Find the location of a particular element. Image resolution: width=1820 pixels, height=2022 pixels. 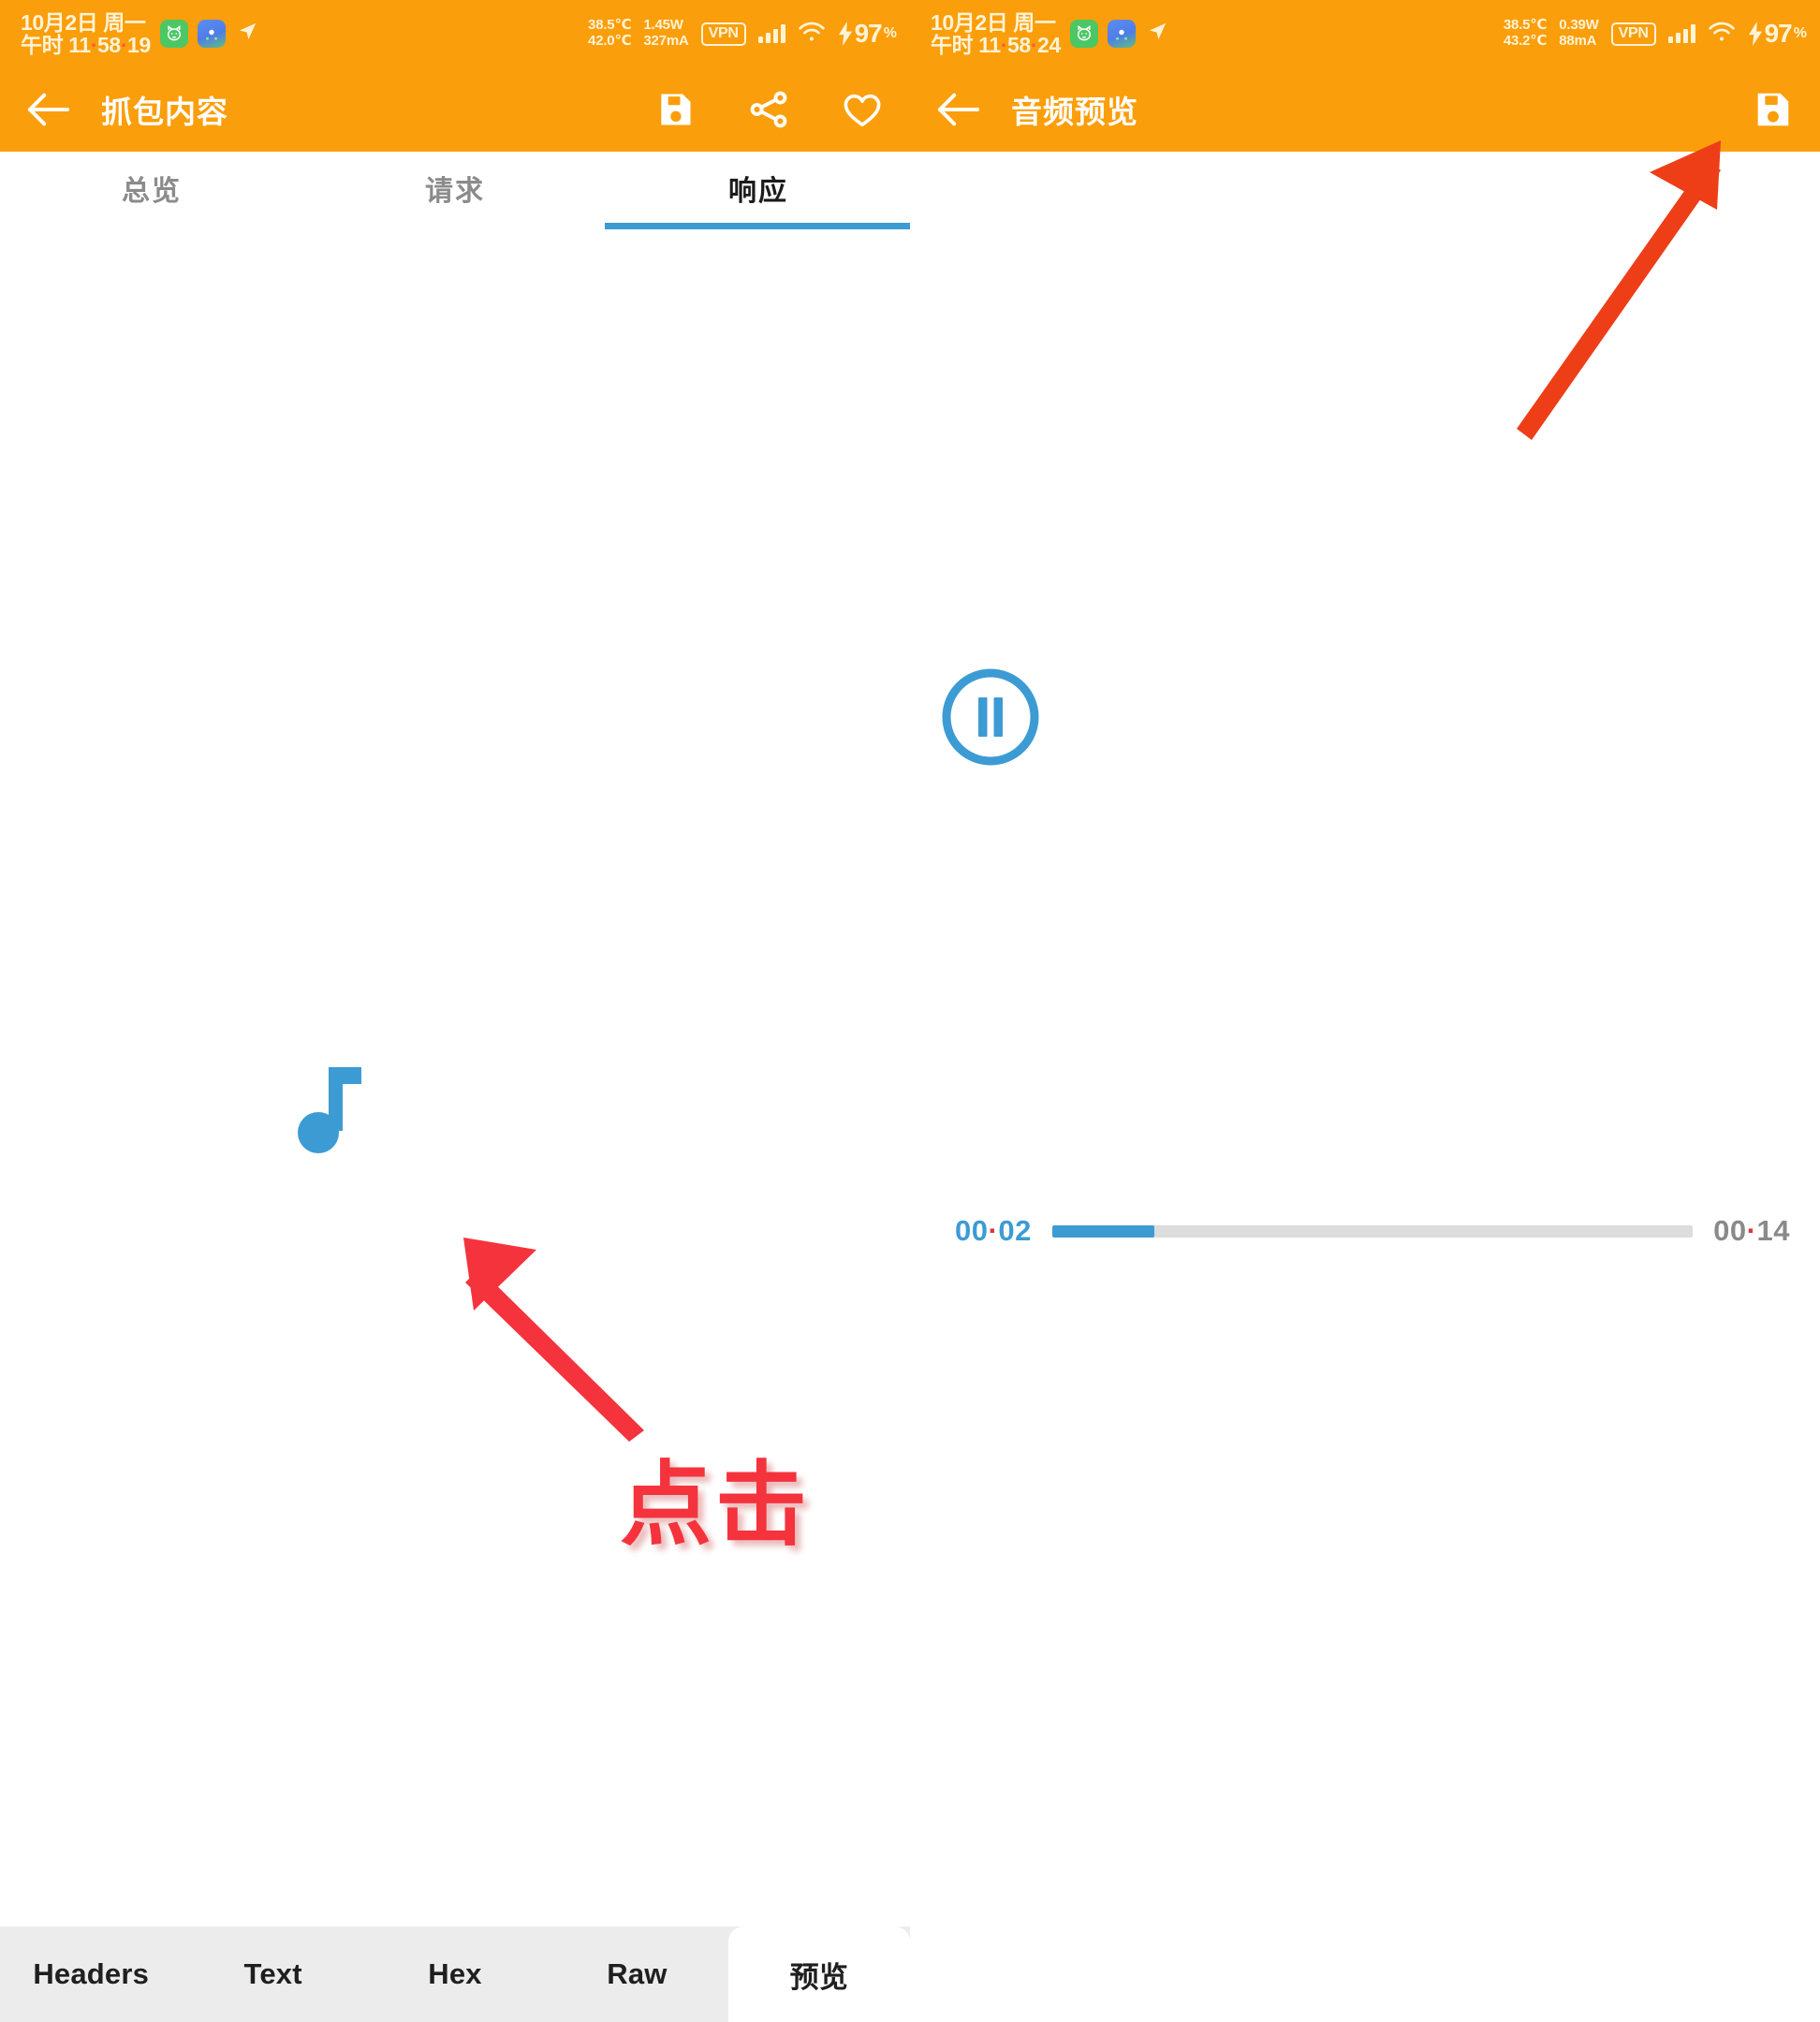

music-note-icon is located at coordinates (335, 1107).